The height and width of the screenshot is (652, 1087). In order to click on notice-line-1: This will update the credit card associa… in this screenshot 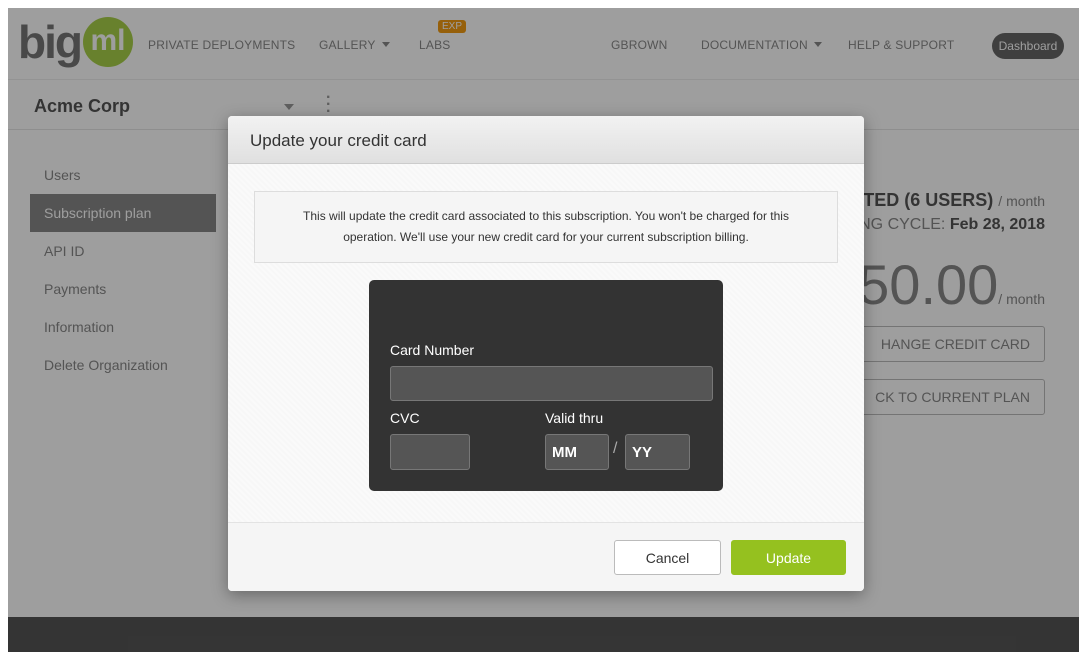, I will do `click(546, 216)`.